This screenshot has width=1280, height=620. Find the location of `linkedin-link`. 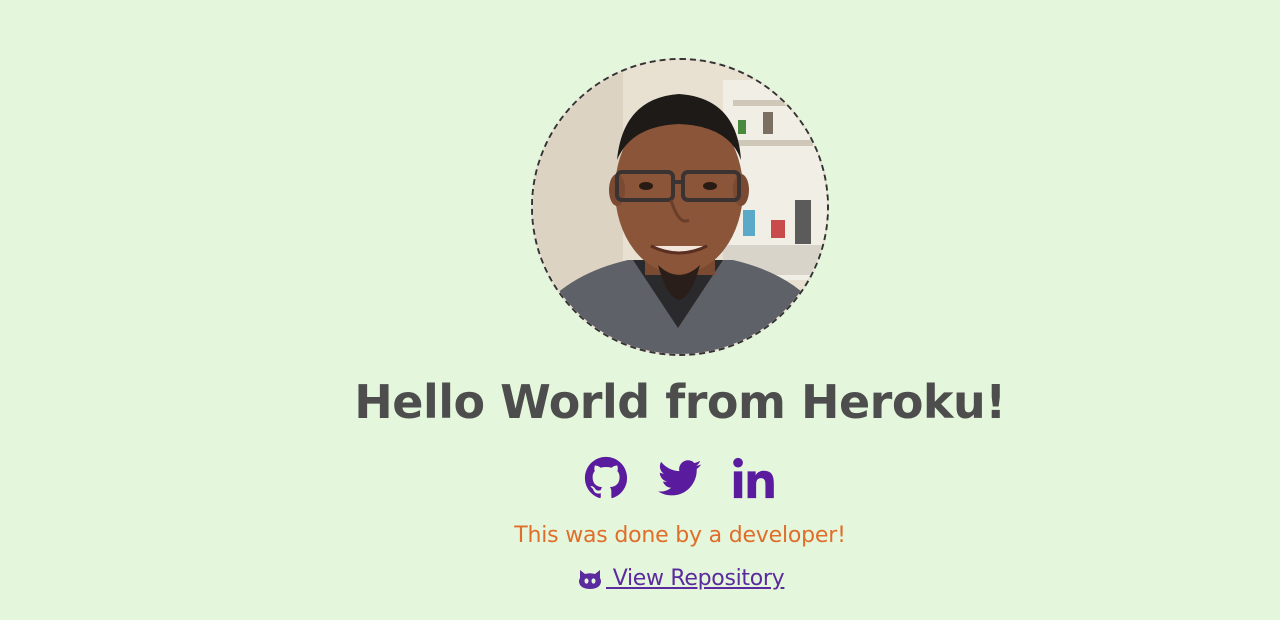

linkedin-link is located at coordinates (754, 478).